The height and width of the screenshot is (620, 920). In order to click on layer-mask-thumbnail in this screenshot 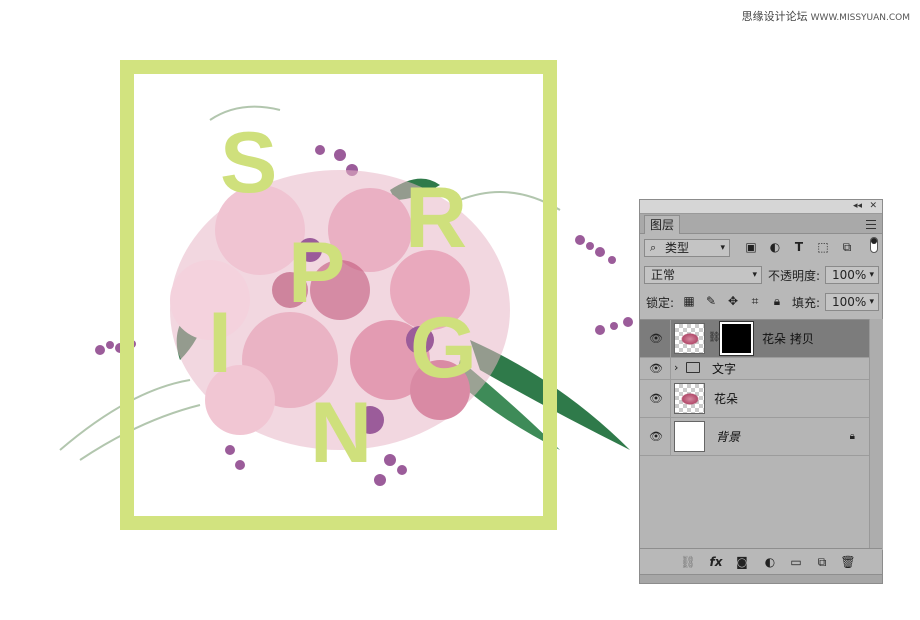, I will do `click(736, 338)`.